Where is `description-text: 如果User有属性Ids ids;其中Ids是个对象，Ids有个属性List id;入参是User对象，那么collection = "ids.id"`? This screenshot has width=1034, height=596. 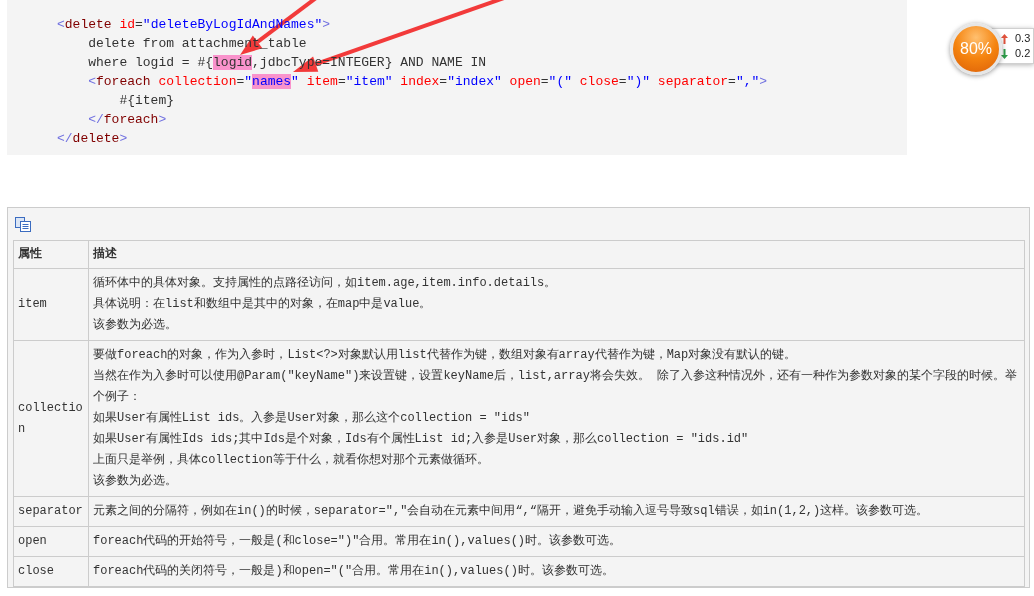 description-text: 如果User有属性Ids ids;其中Ids是个对象，Ids有个属性List id;入参是User对象，那么collection = "ids.id" is located at coordinates (421, 439).